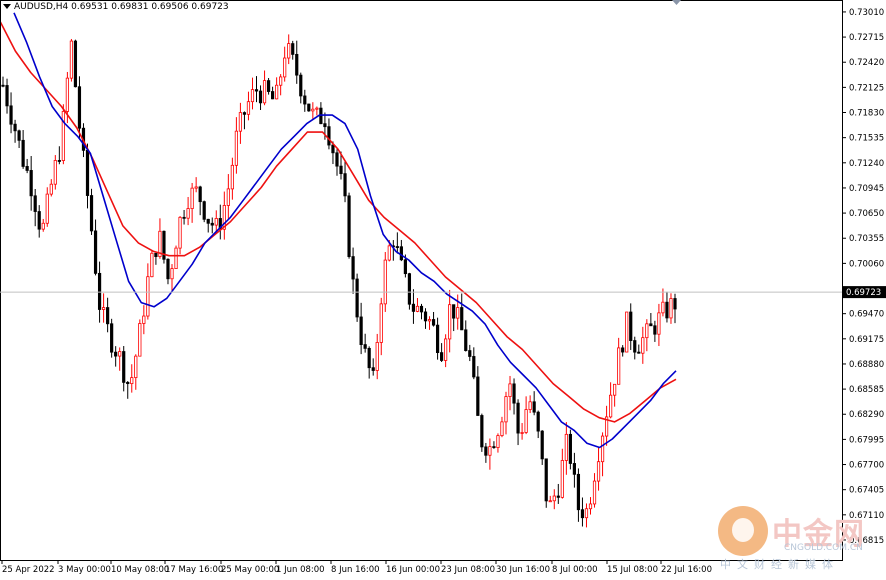 The width and height of the screenshot is (886, 580). What do you see at coordinates (866, 13) in the screenshot?
I see `y-tick-label: 0.73010` at bounding box center [866, 13].